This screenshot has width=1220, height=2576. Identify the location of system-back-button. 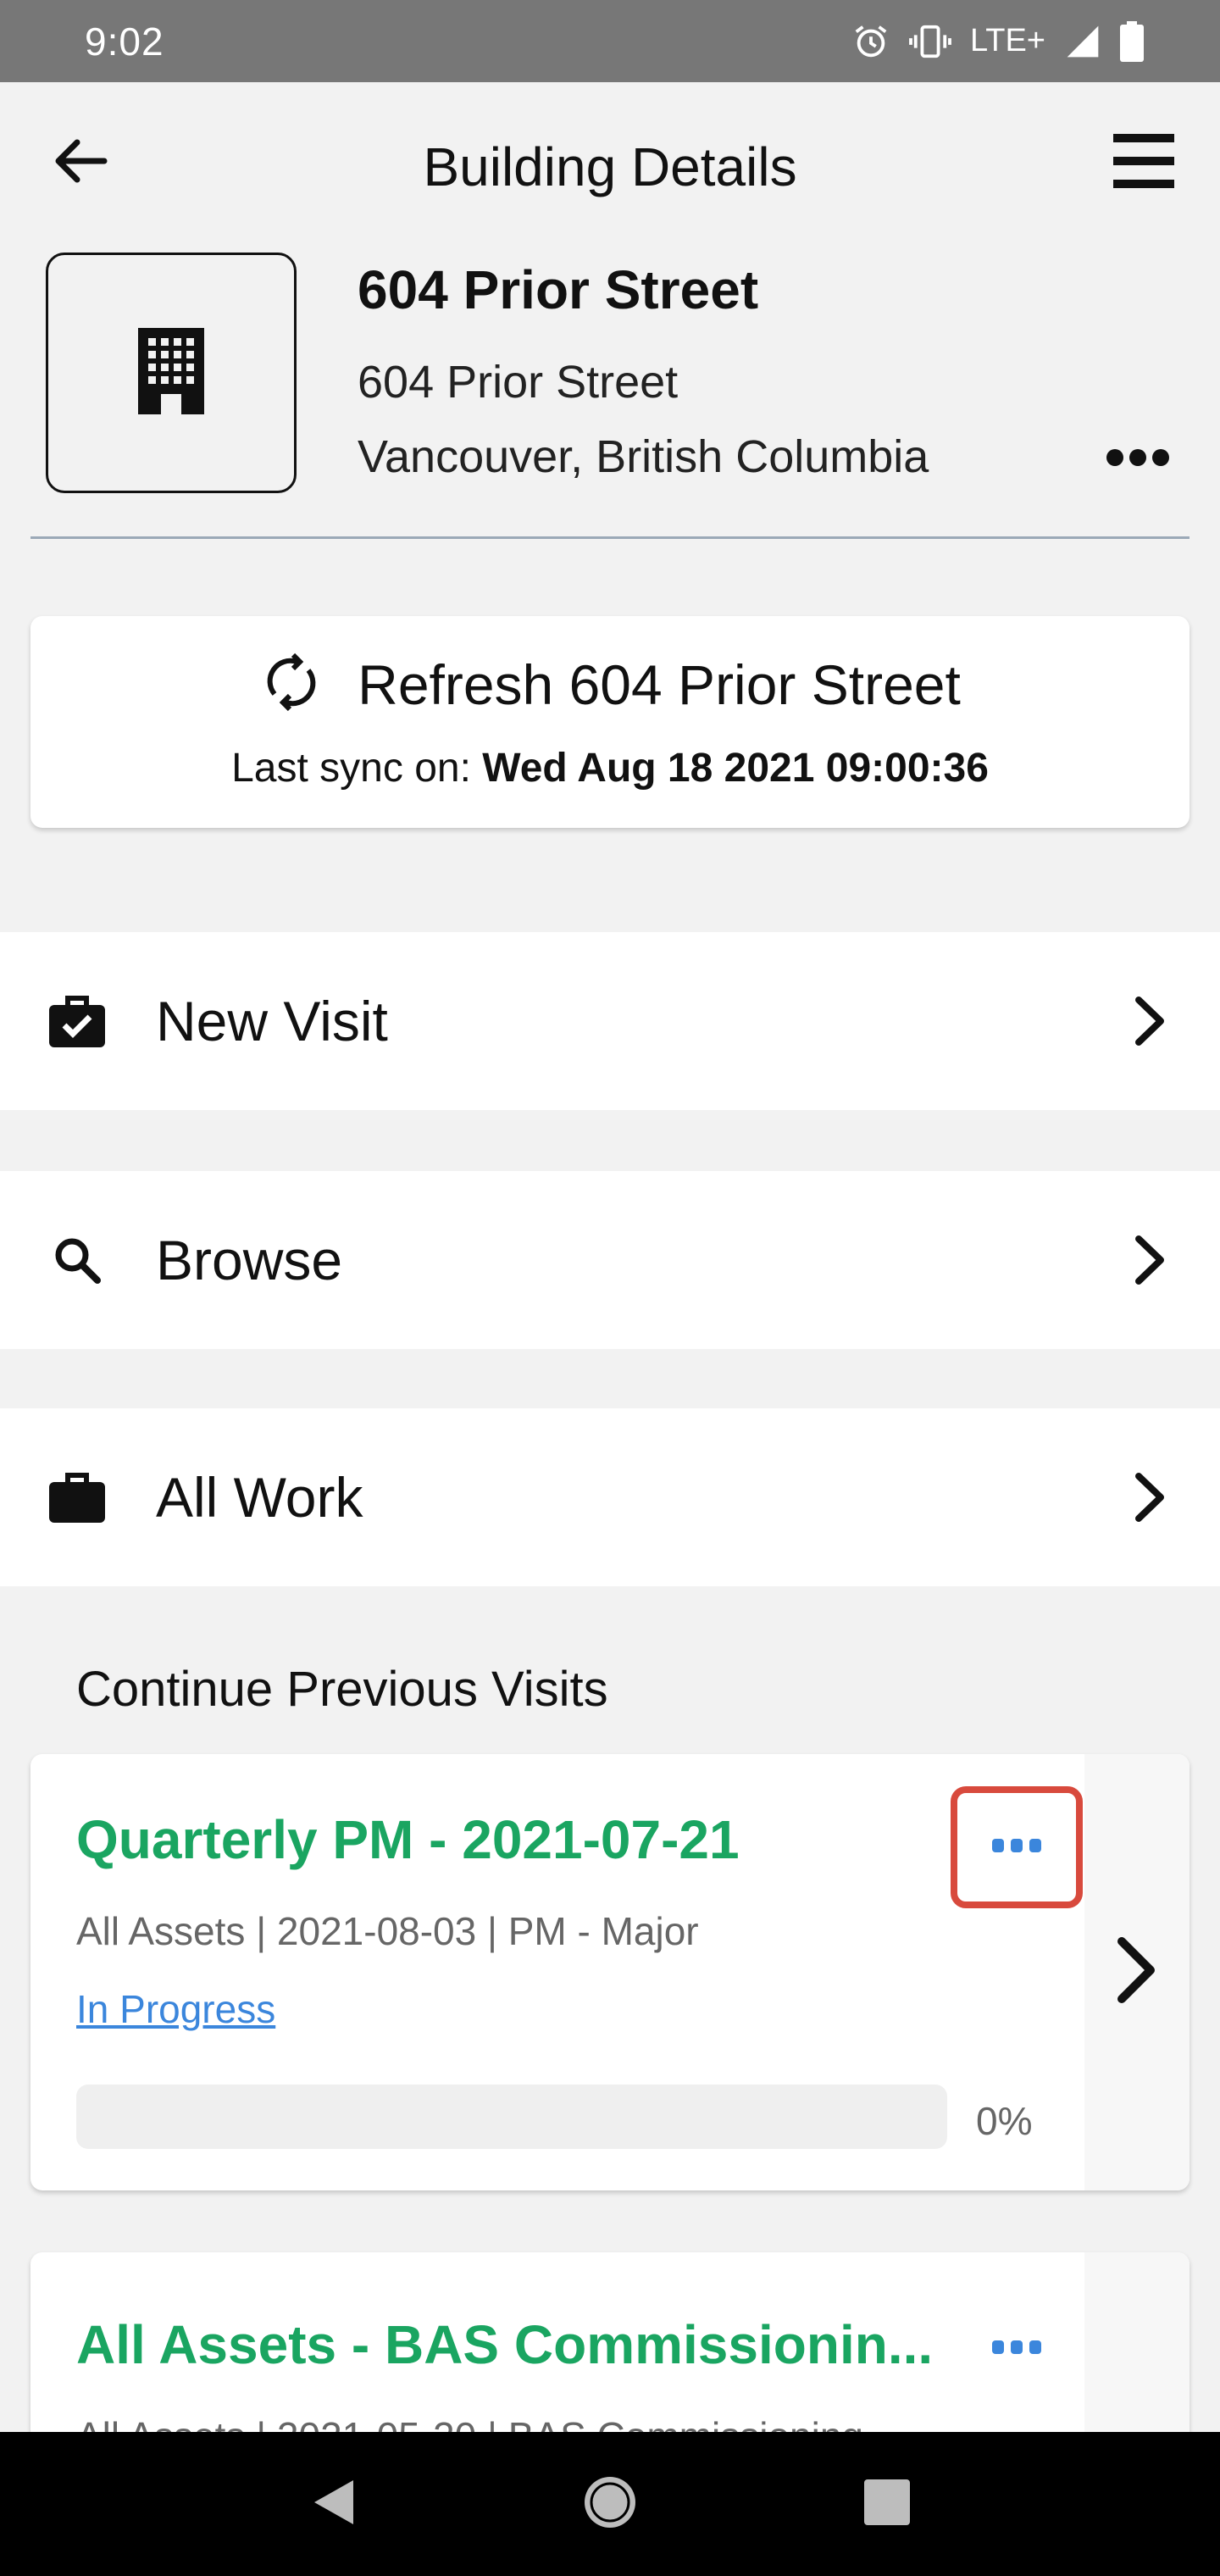
(333, 2504).